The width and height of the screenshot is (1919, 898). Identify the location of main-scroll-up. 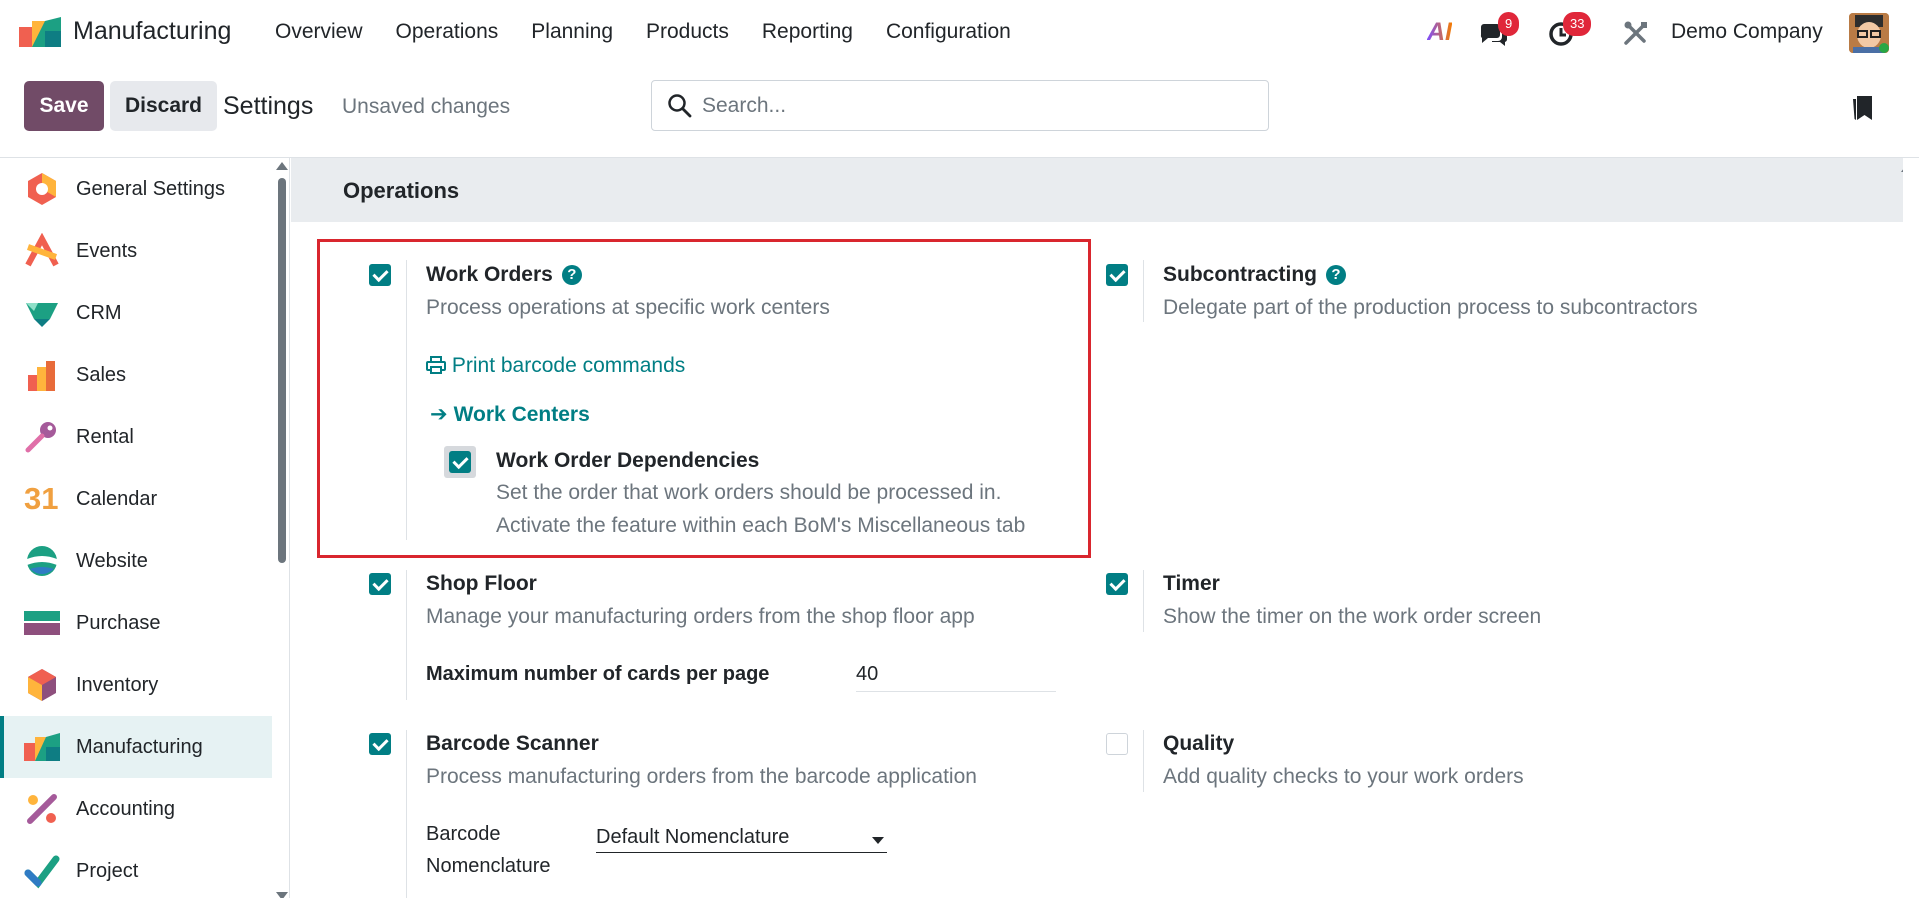
(1902, 168).